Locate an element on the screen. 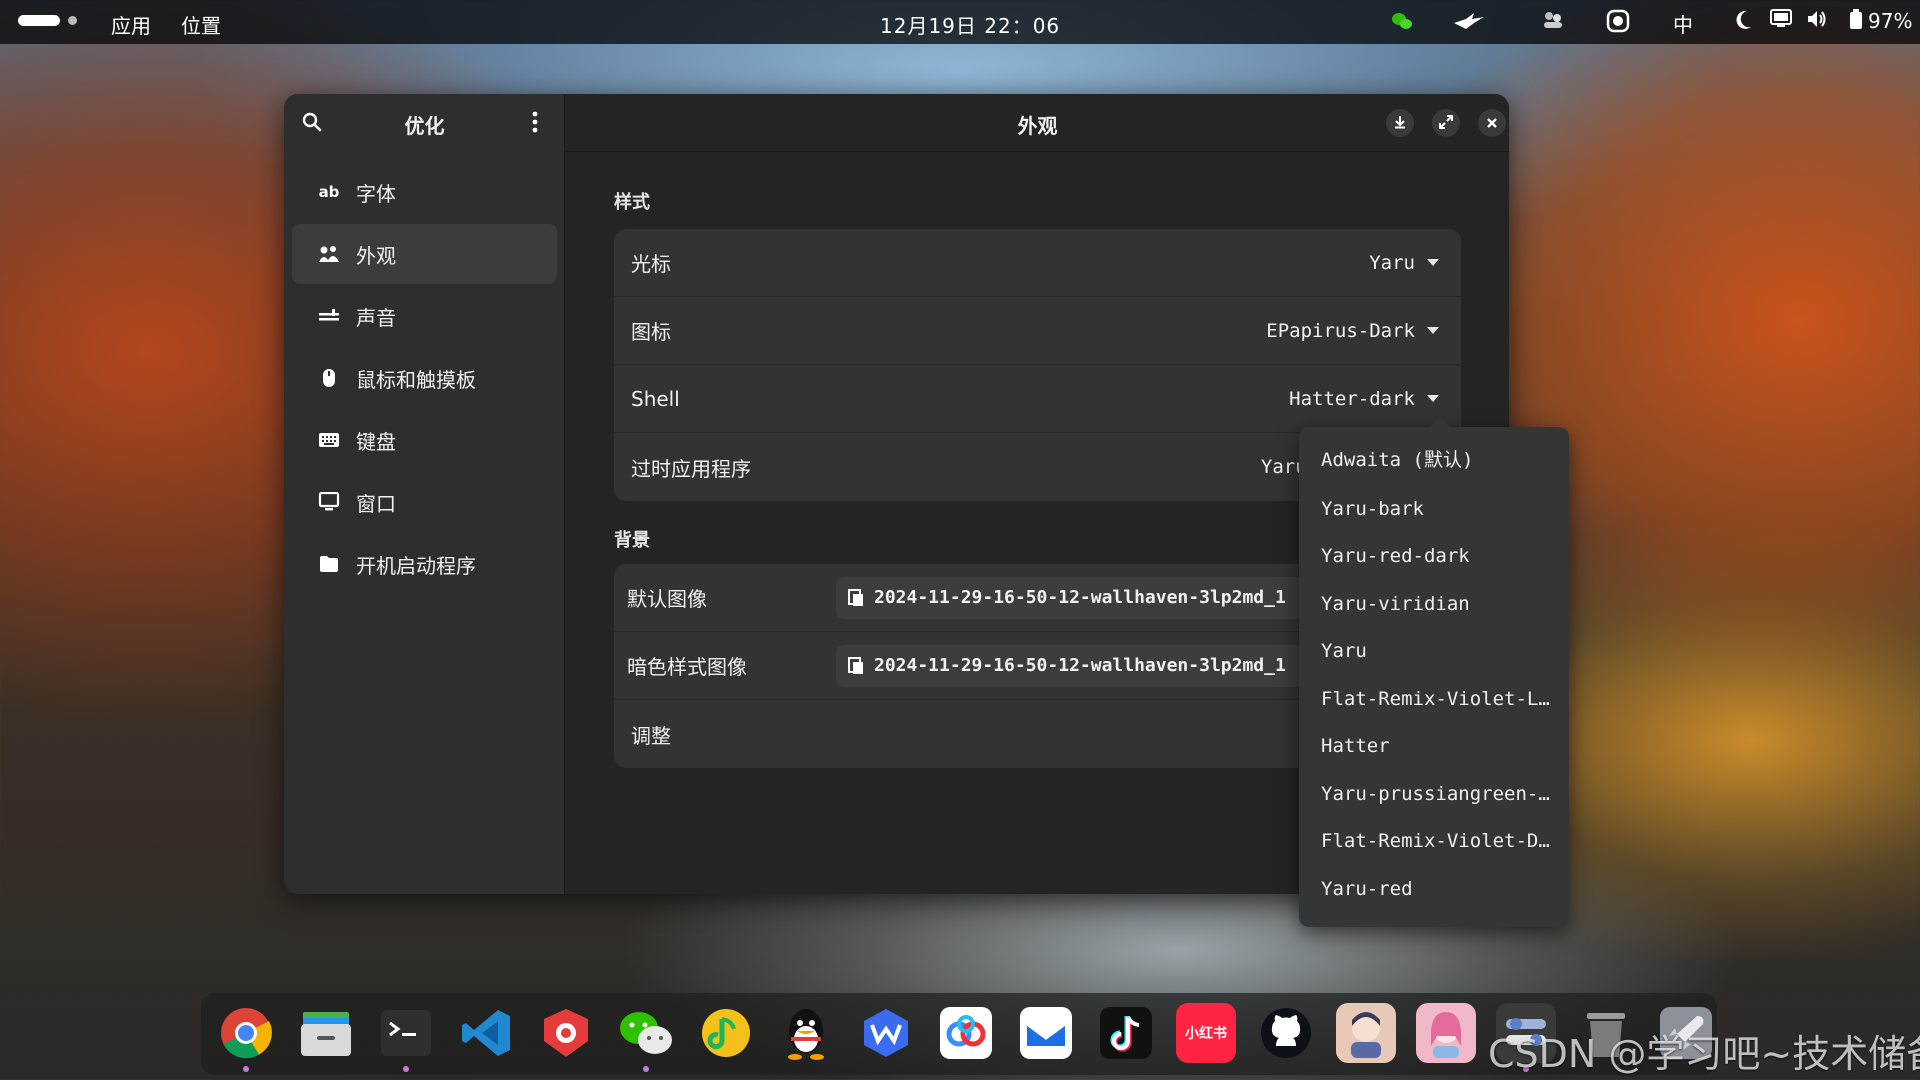  dropdown-option: Yaru is located at coordinates (1436, 651).